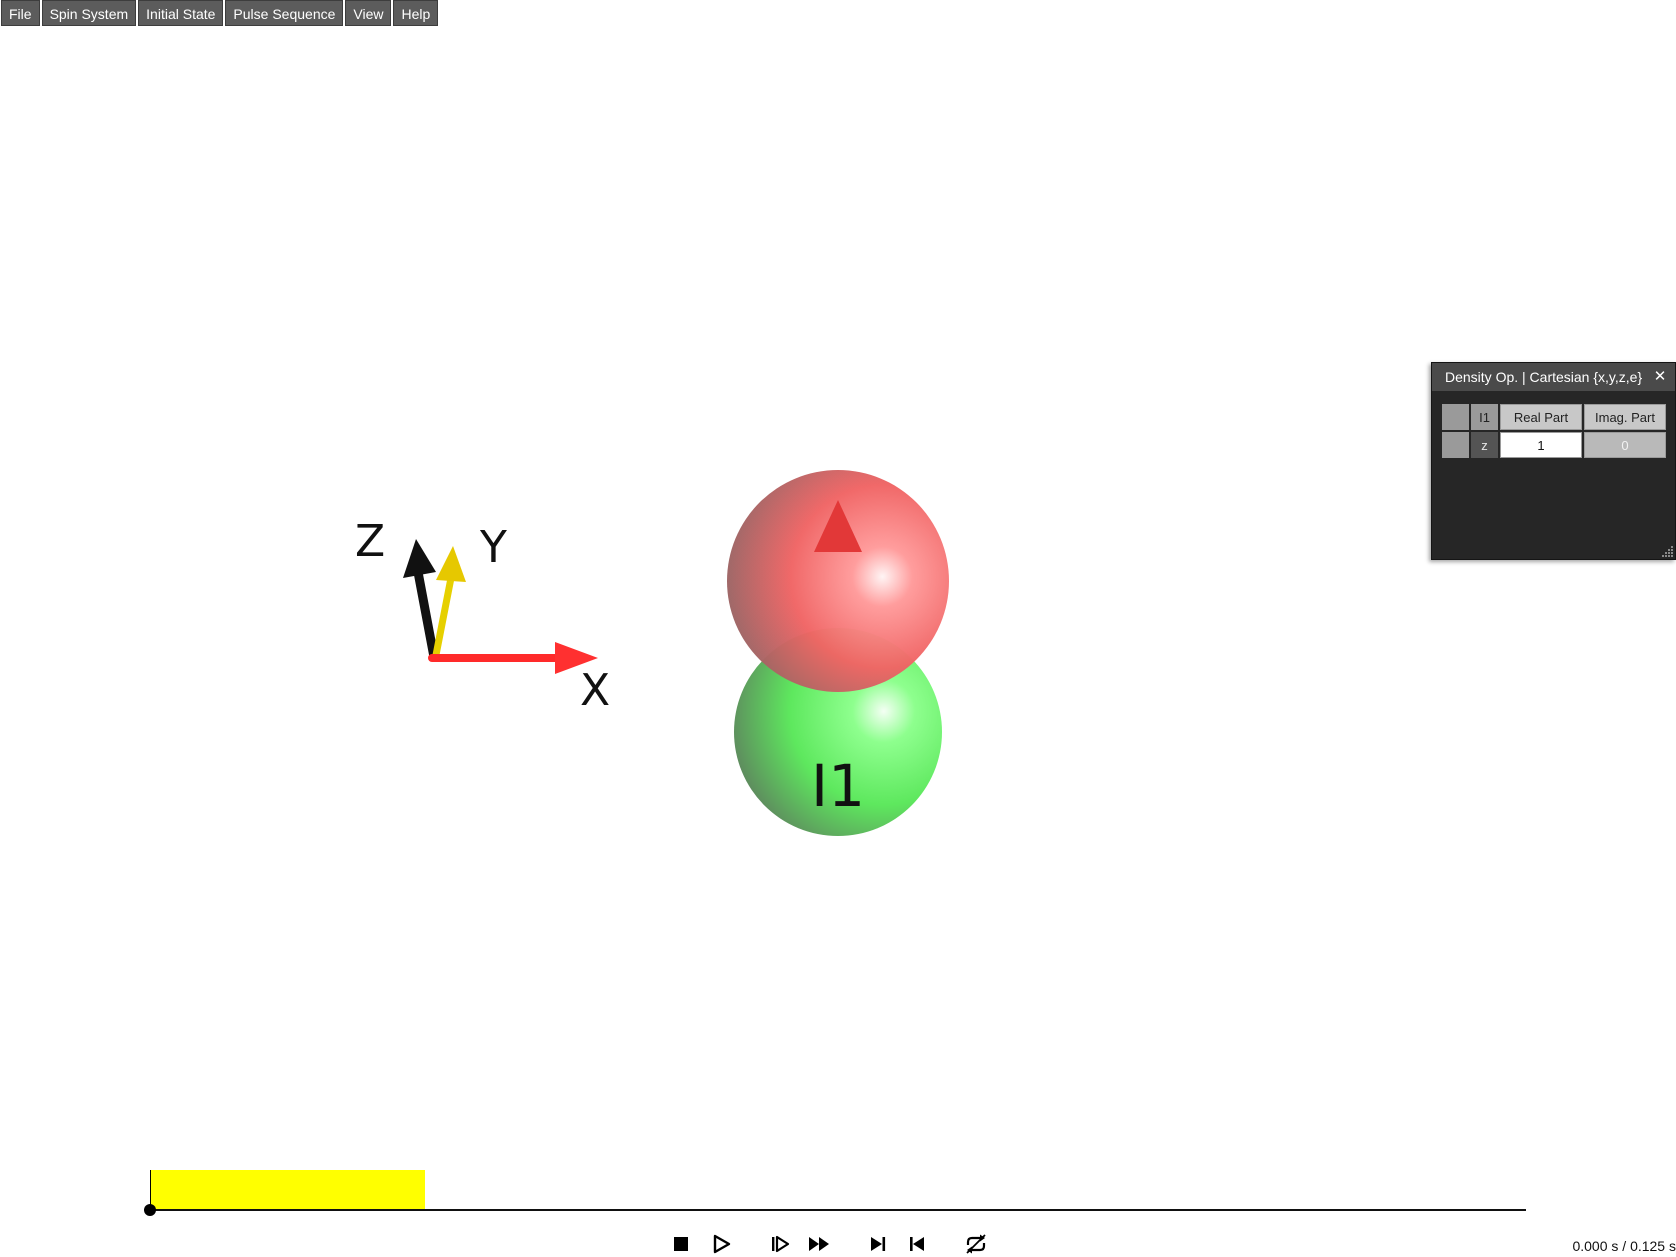  I want to click on component-label: z, so click(1484, 445).